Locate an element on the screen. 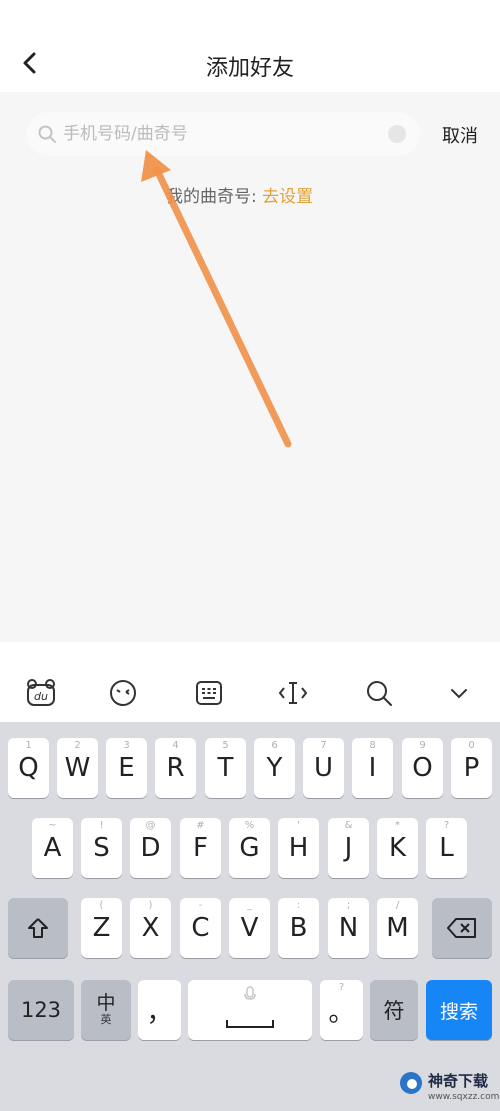 Image resolution: width=500 pixels, height=1111 pixels. key-v: _ V is located at coordinates (249, 928).